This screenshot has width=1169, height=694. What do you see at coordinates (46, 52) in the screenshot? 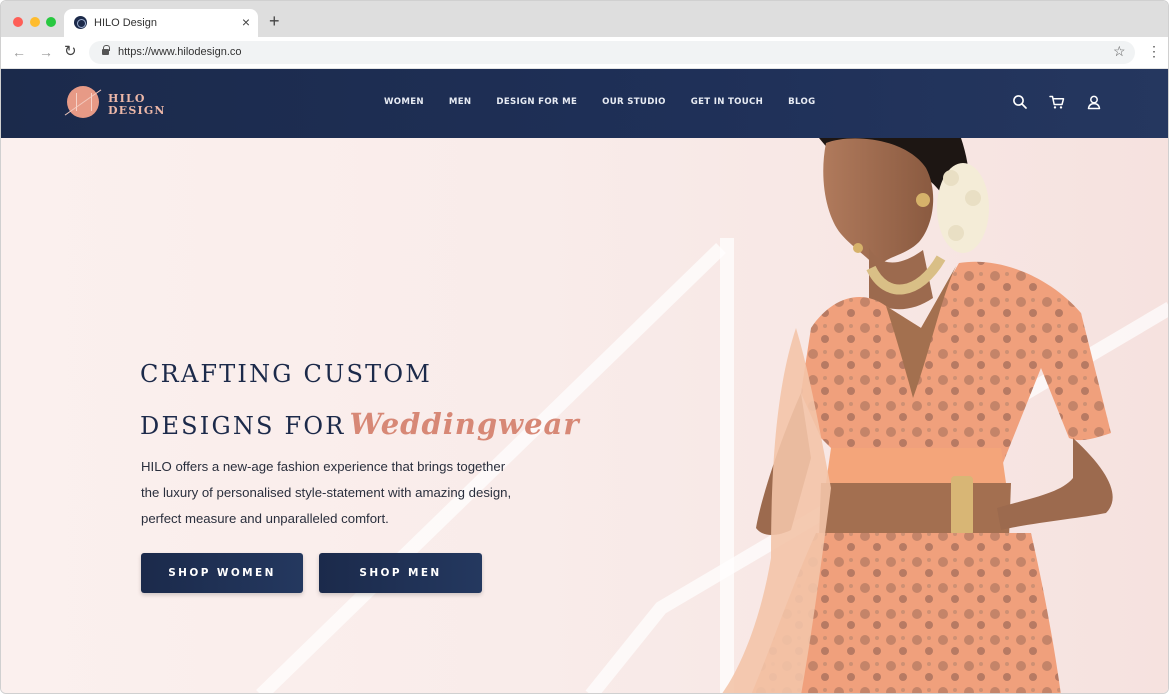
I see `forward-arrow-icon: →` at bounding box center [46, 52].